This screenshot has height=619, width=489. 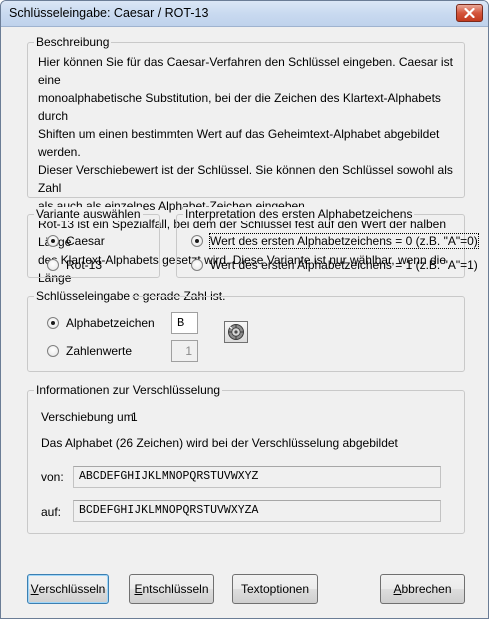 I want to click on description-group-label: Beschreibung, so click(x=73, y=42).